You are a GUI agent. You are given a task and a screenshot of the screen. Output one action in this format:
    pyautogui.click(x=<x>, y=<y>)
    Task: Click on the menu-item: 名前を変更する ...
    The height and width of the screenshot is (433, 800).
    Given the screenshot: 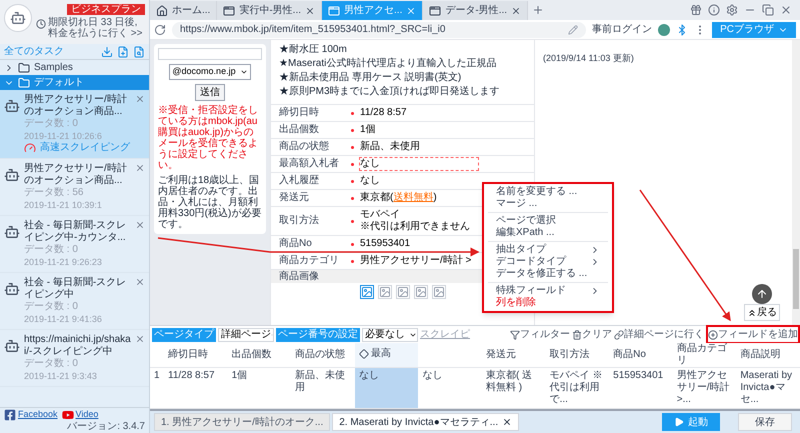 What is the action you would take?
    pyautogui.click(x=548, y=192)
    